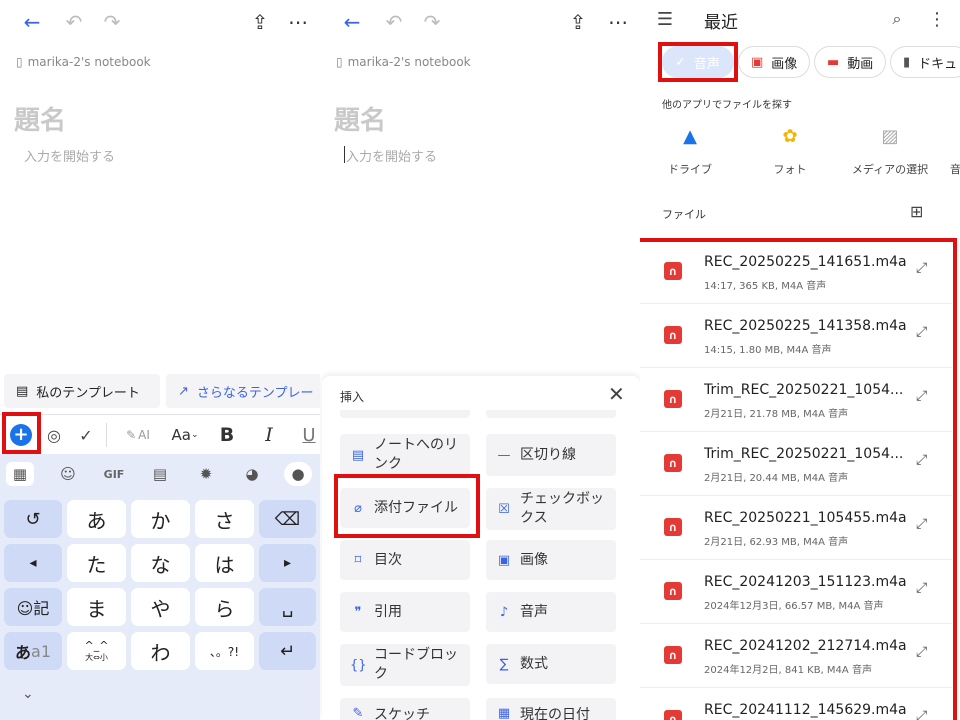 Image resolution: width=960 pixels, height=720 pixels. Describe the element at coordinates (405, 612) in the screenshot. I see `insert-quote: ❞ 引用` at that location.